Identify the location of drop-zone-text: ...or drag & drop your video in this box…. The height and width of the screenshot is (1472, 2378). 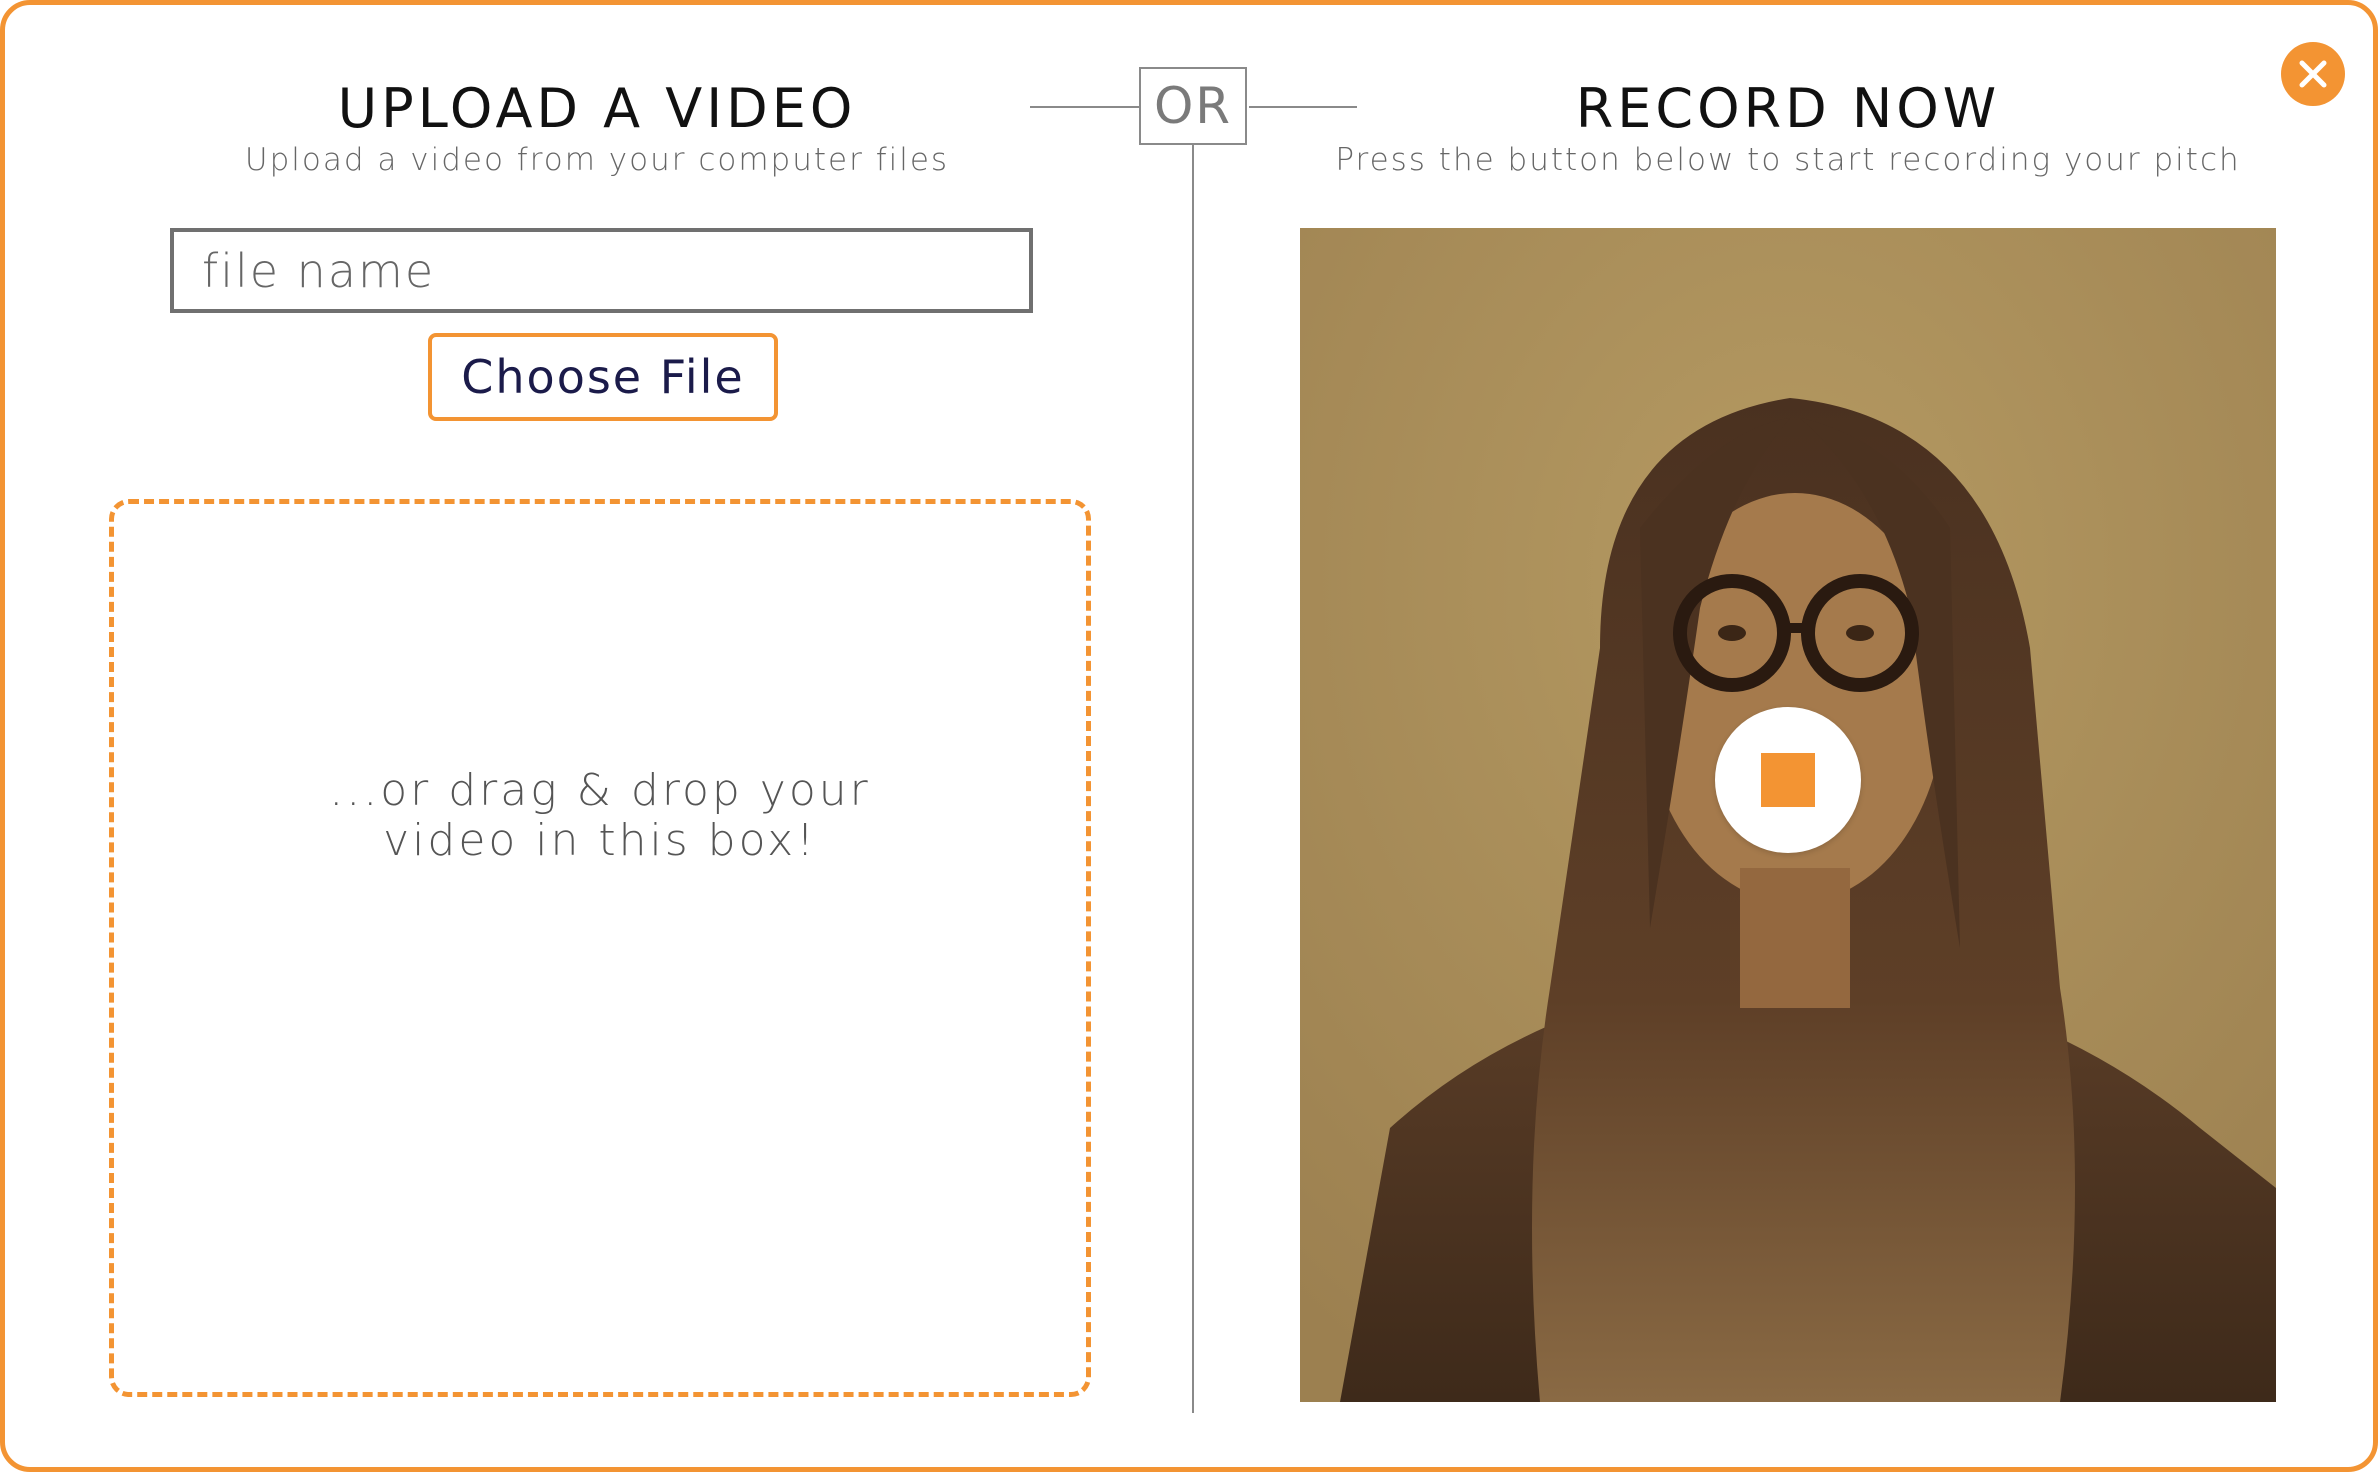
(600, 816).